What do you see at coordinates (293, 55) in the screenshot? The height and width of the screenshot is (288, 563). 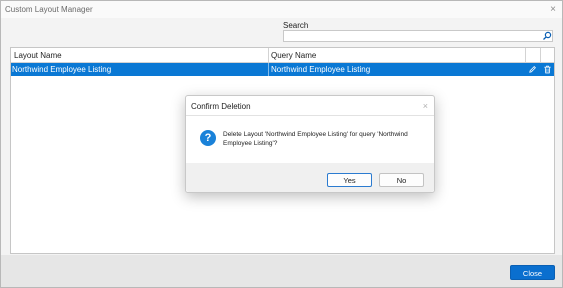 I see `column-header-query-name: Query Name` at bounding box center [293, 55].